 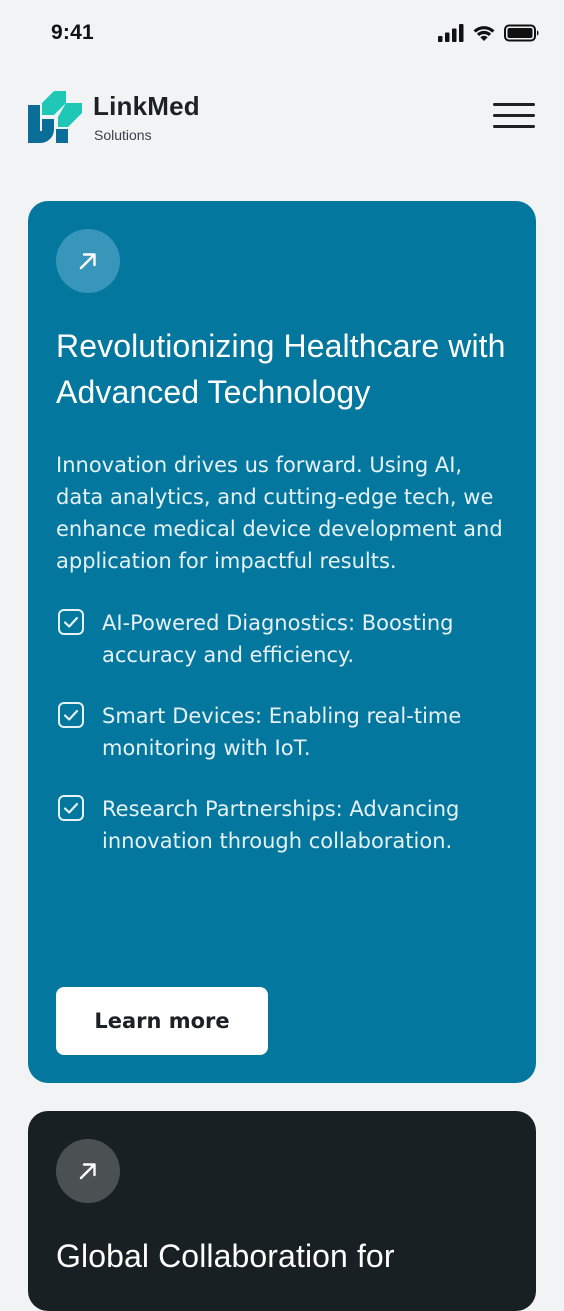 I want to click on site-header: LinkMed Solutions, so click(x=282, y=123).